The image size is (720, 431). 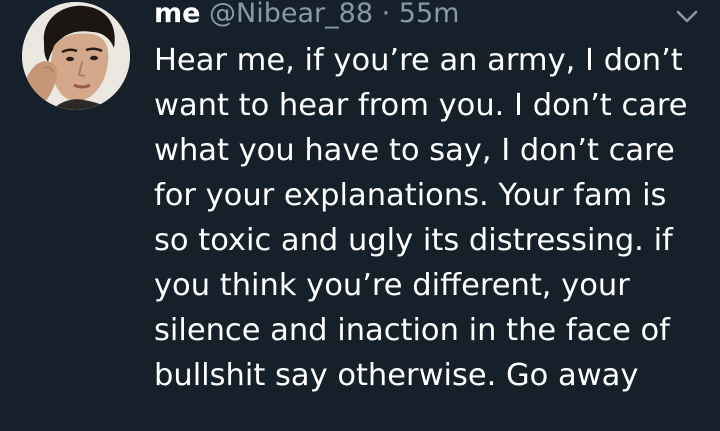 I want to click on user-handle: @Nibear_88, so click(x=291, y=14).